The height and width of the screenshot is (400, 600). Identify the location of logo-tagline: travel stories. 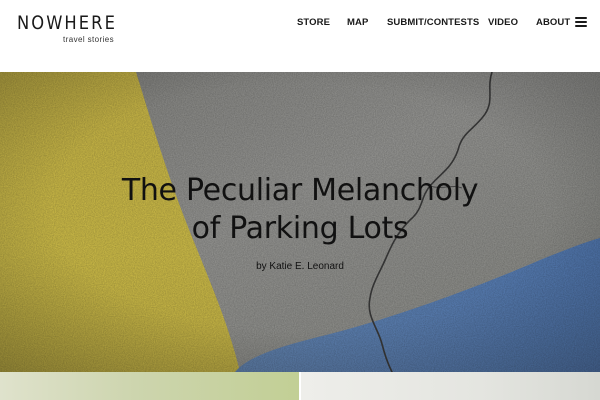
(88, 39).